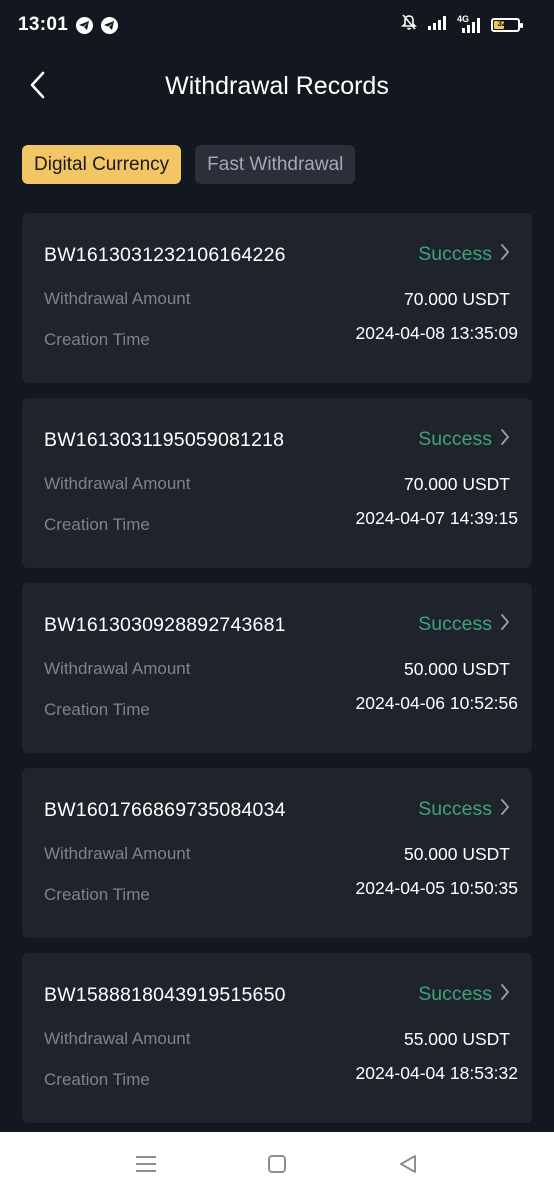 The image size is (554, 1200). What do you see at coordinates (164, 440) in the screenshot?
I see `record-id: BW1613031195059081218` at bounding box center [164, 440].